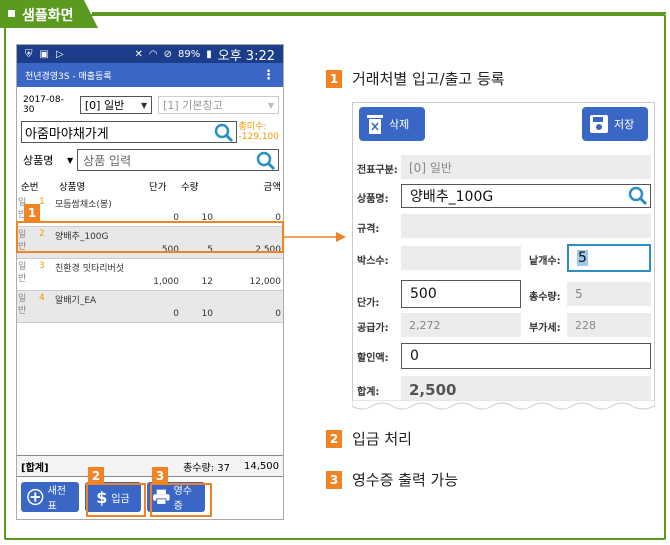  Describe the element at coordinates (158, 187) in the screenshot. I see `column-header: 단가` at that location.